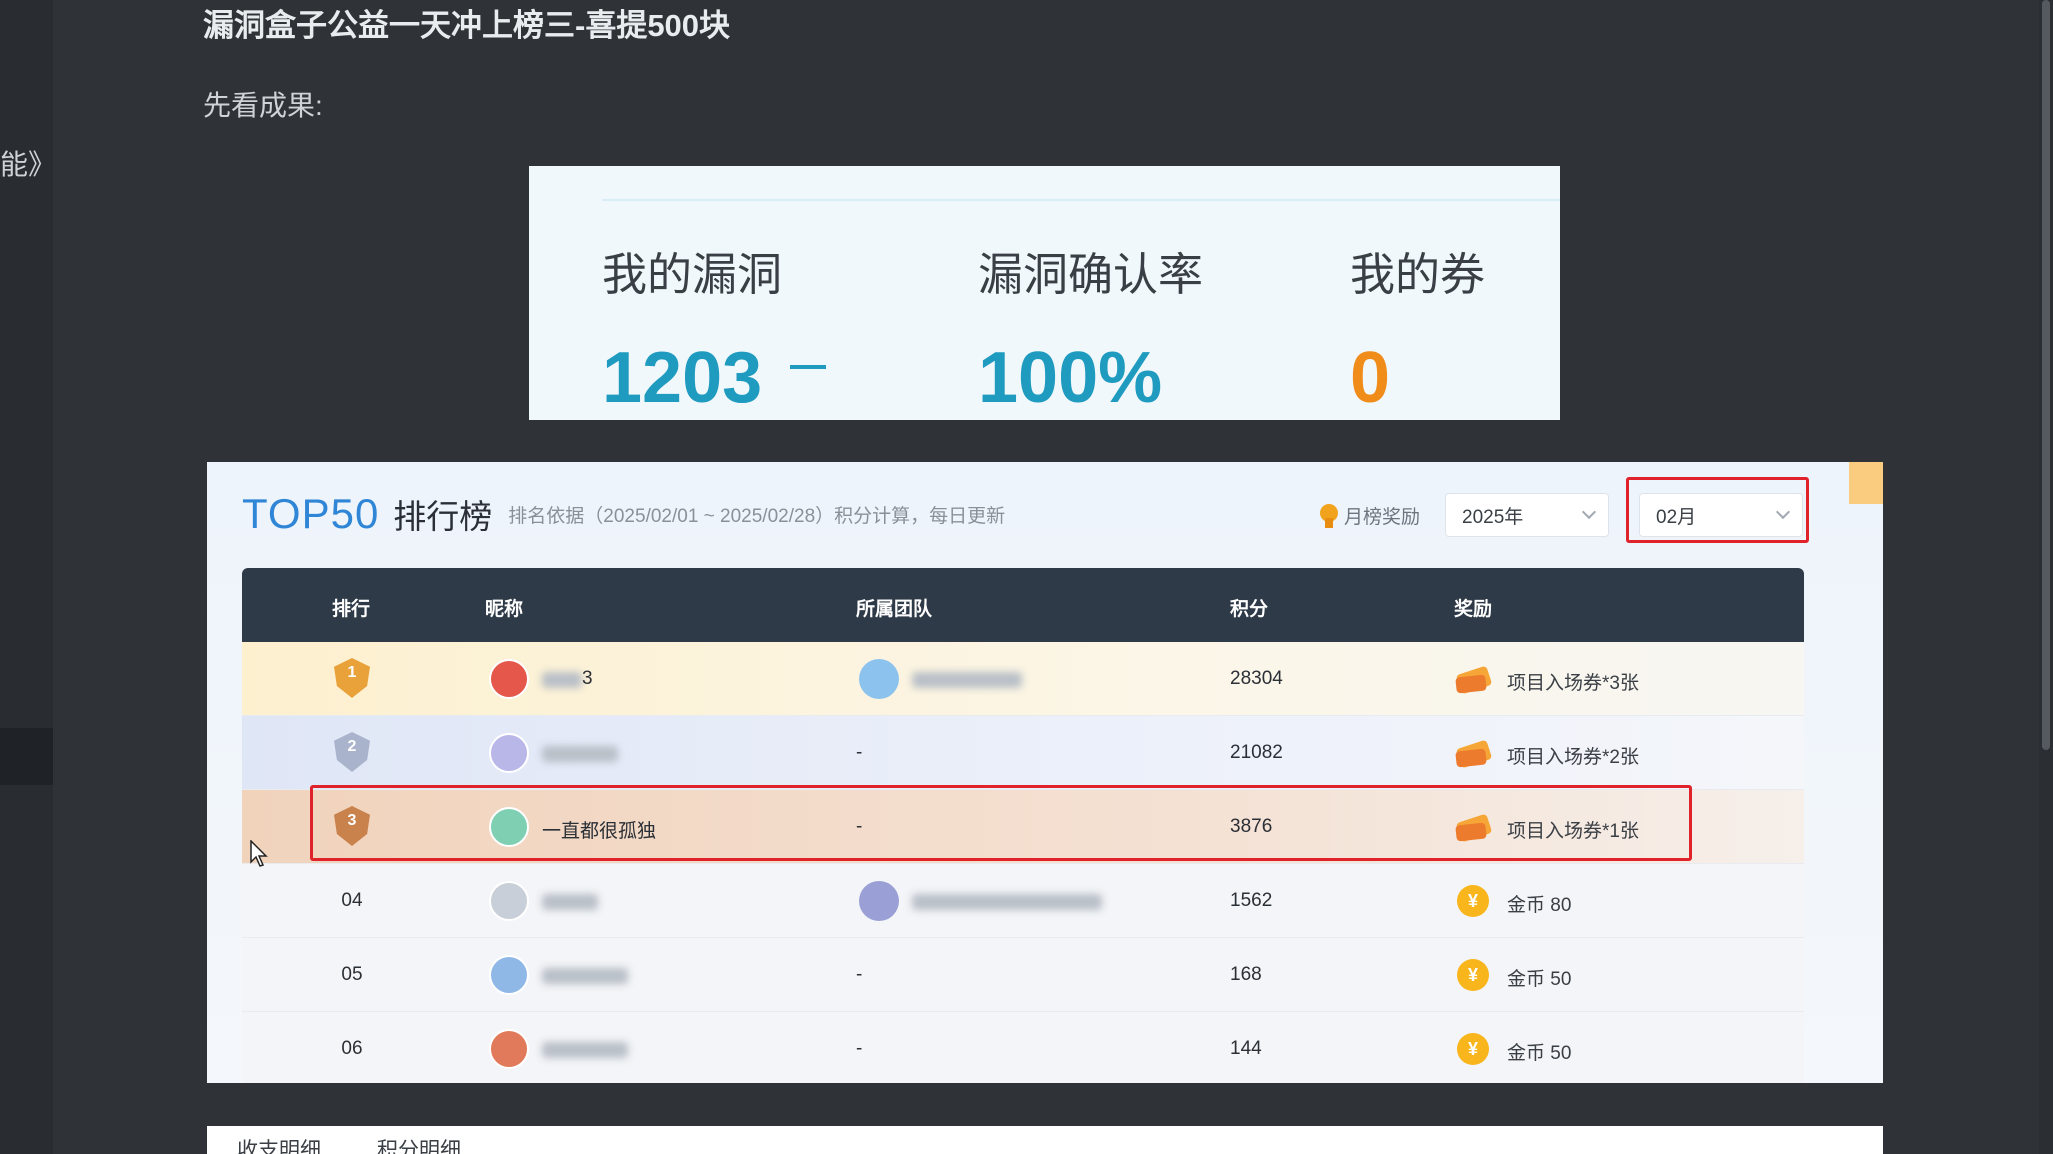 The width and height of the screenshot is (2053, 1154). I want to click on medal-icon, so click(1329, 515).